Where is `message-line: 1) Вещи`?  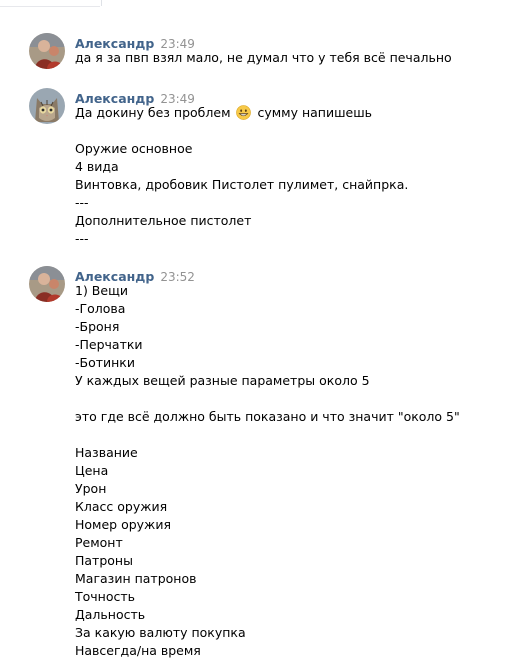 message-line: 1) Вещи is located at coordinates (101, 290).